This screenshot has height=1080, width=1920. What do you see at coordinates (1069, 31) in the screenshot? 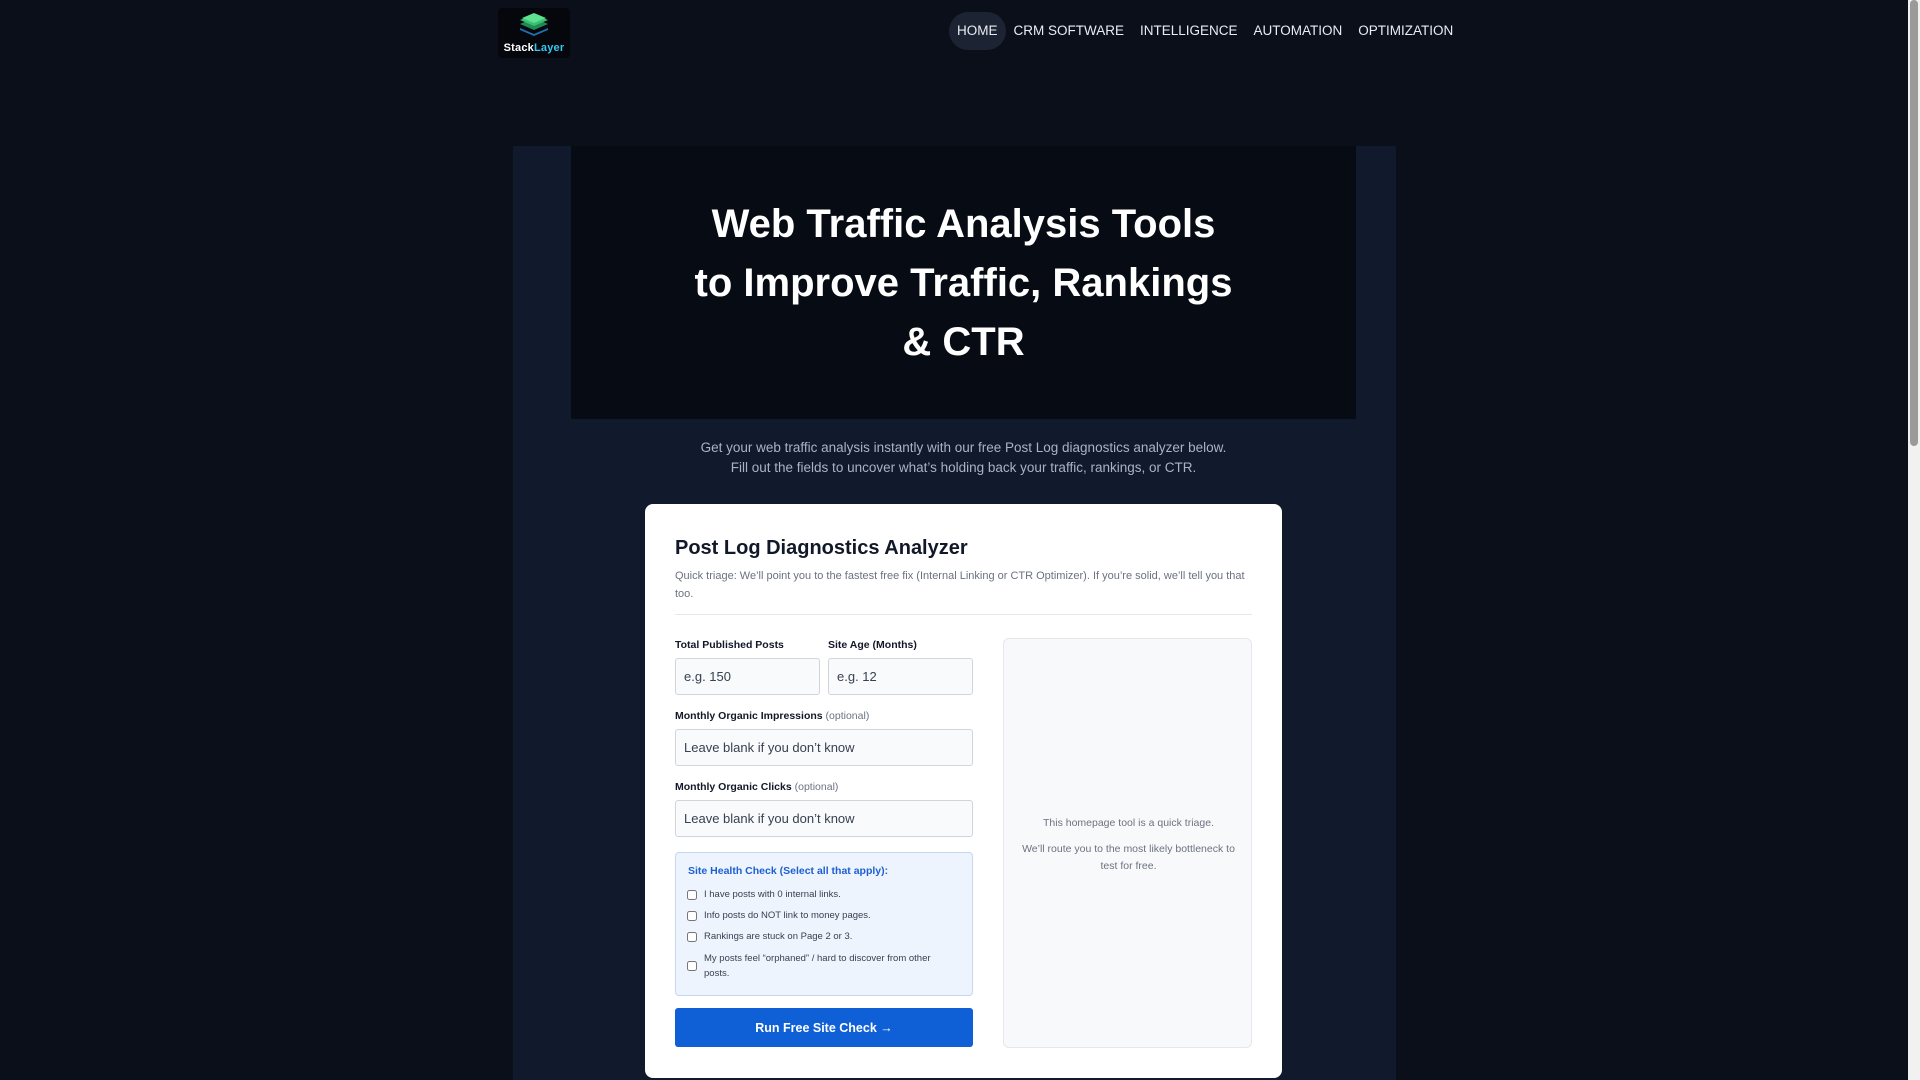
I see `nav-item-crm-software: CRM SOFTWARE` at bounding box center [1069, 31].